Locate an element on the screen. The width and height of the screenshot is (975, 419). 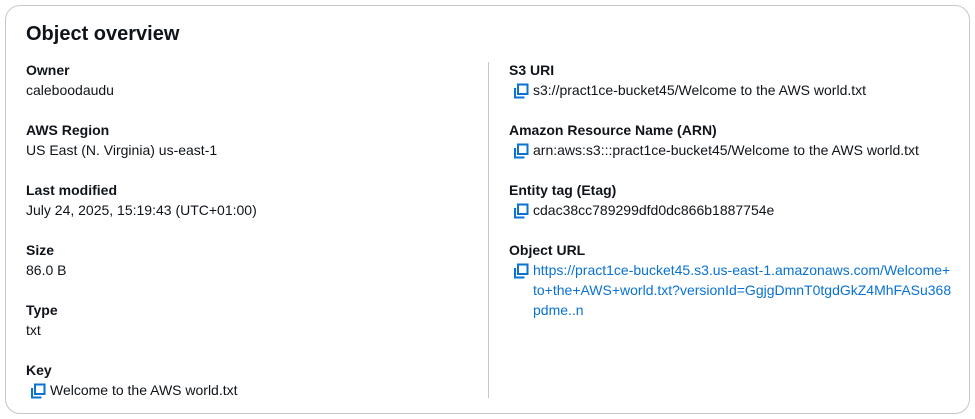
type-label: Type is located at coordinates (42, 310).